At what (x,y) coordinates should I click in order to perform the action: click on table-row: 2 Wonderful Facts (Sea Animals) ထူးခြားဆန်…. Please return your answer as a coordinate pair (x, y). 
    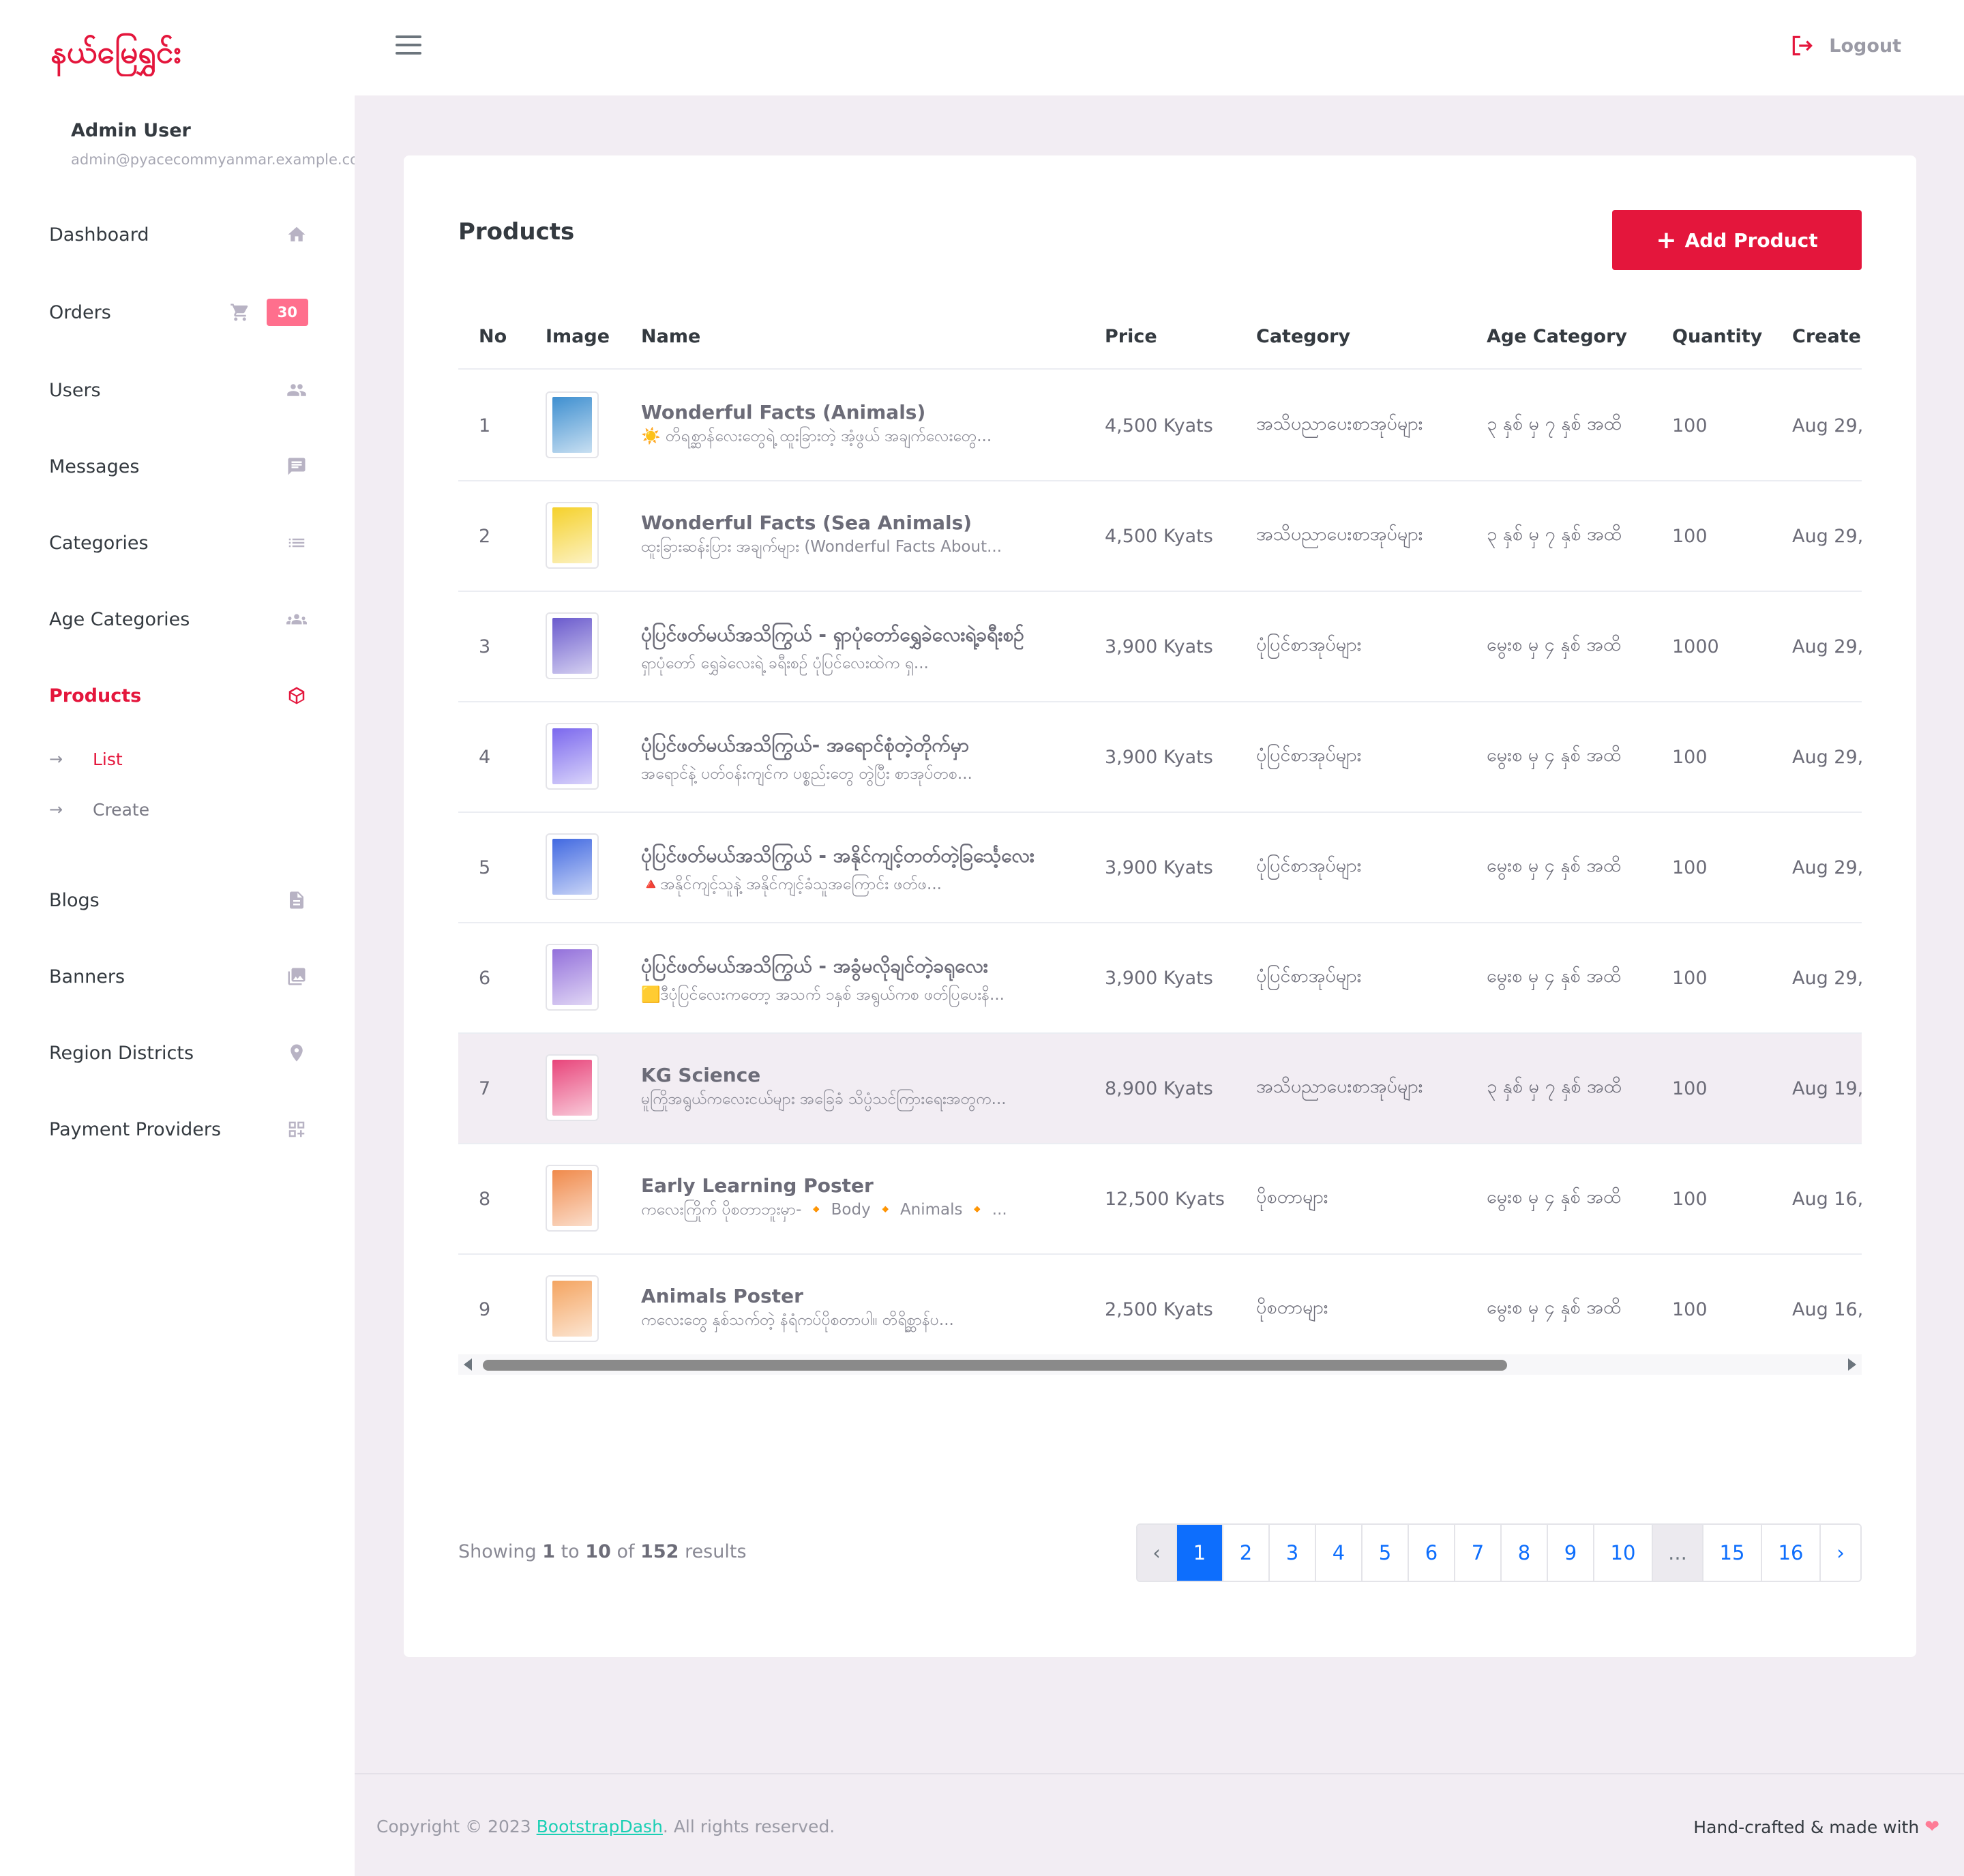
    Looking at the image, I should click on (1160, 536).